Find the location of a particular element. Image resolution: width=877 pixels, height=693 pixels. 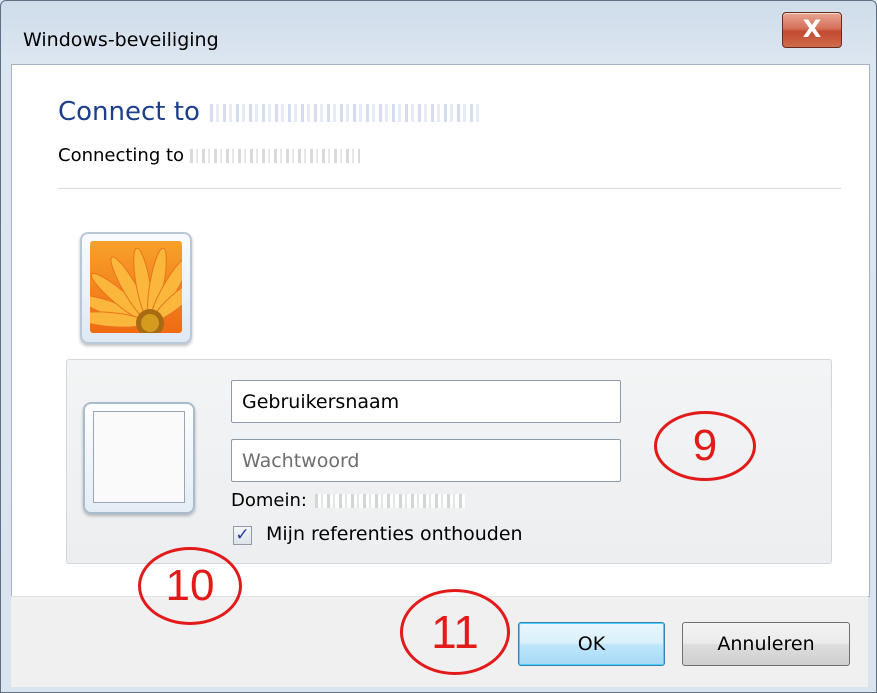

redacted-connecting-host is located at coordinates (275, 156).